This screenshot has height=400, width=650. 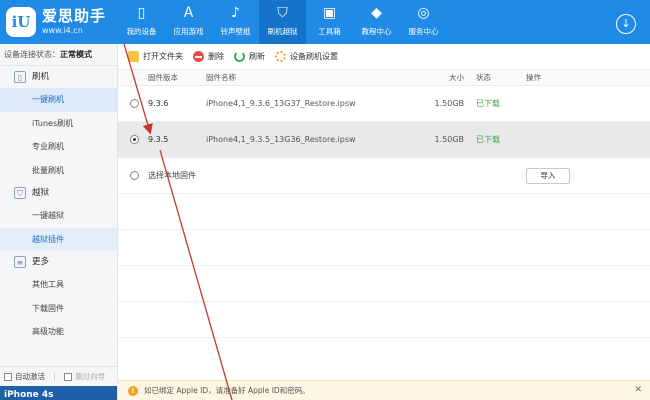 What do you see at coordinates (329, 22) in the screenshot?
I see `nav-toolbox: ▣ 工具箱` at bounding box center [329, 22].